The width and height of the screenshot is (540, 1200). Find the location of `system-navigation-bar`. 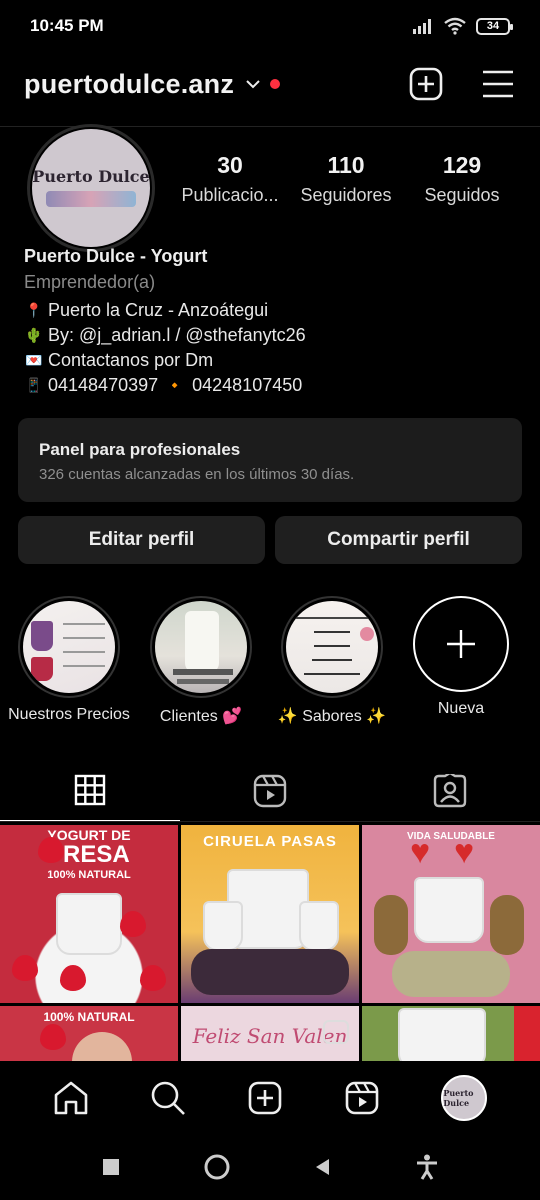

system-navigation-bar is located at coordinates (270, 1167).